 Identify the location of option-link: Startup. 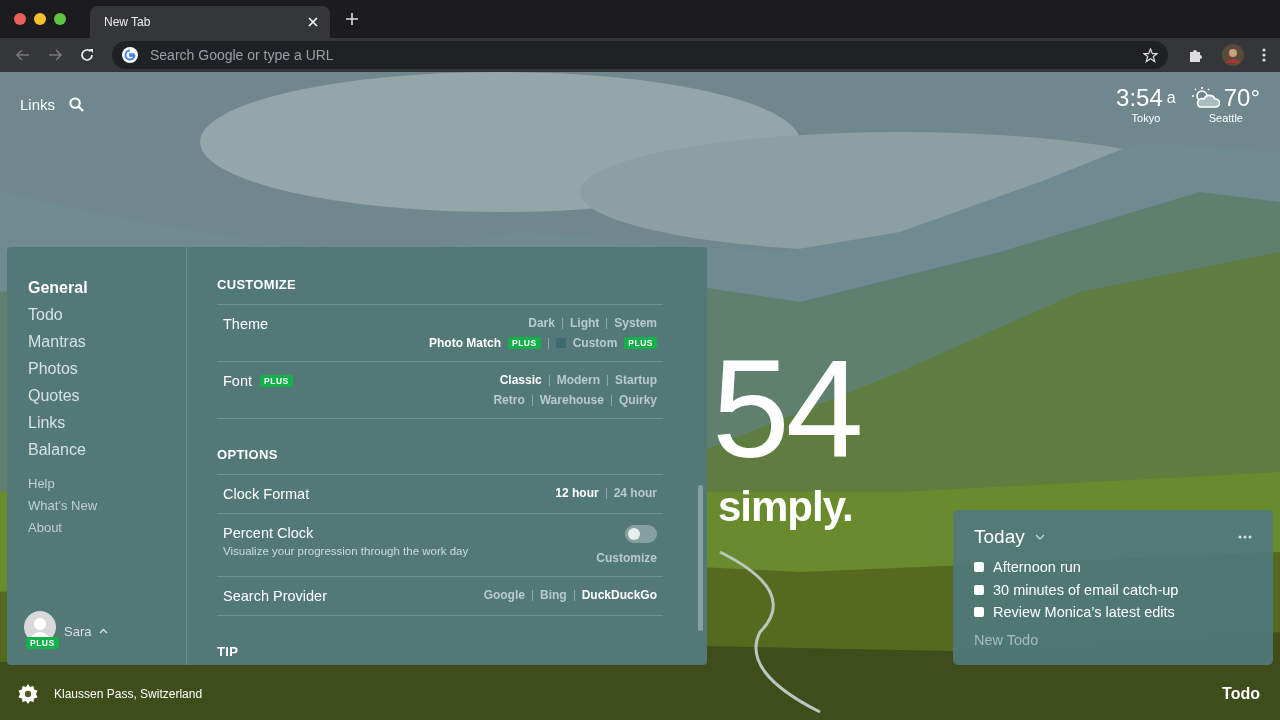
(636, 380).